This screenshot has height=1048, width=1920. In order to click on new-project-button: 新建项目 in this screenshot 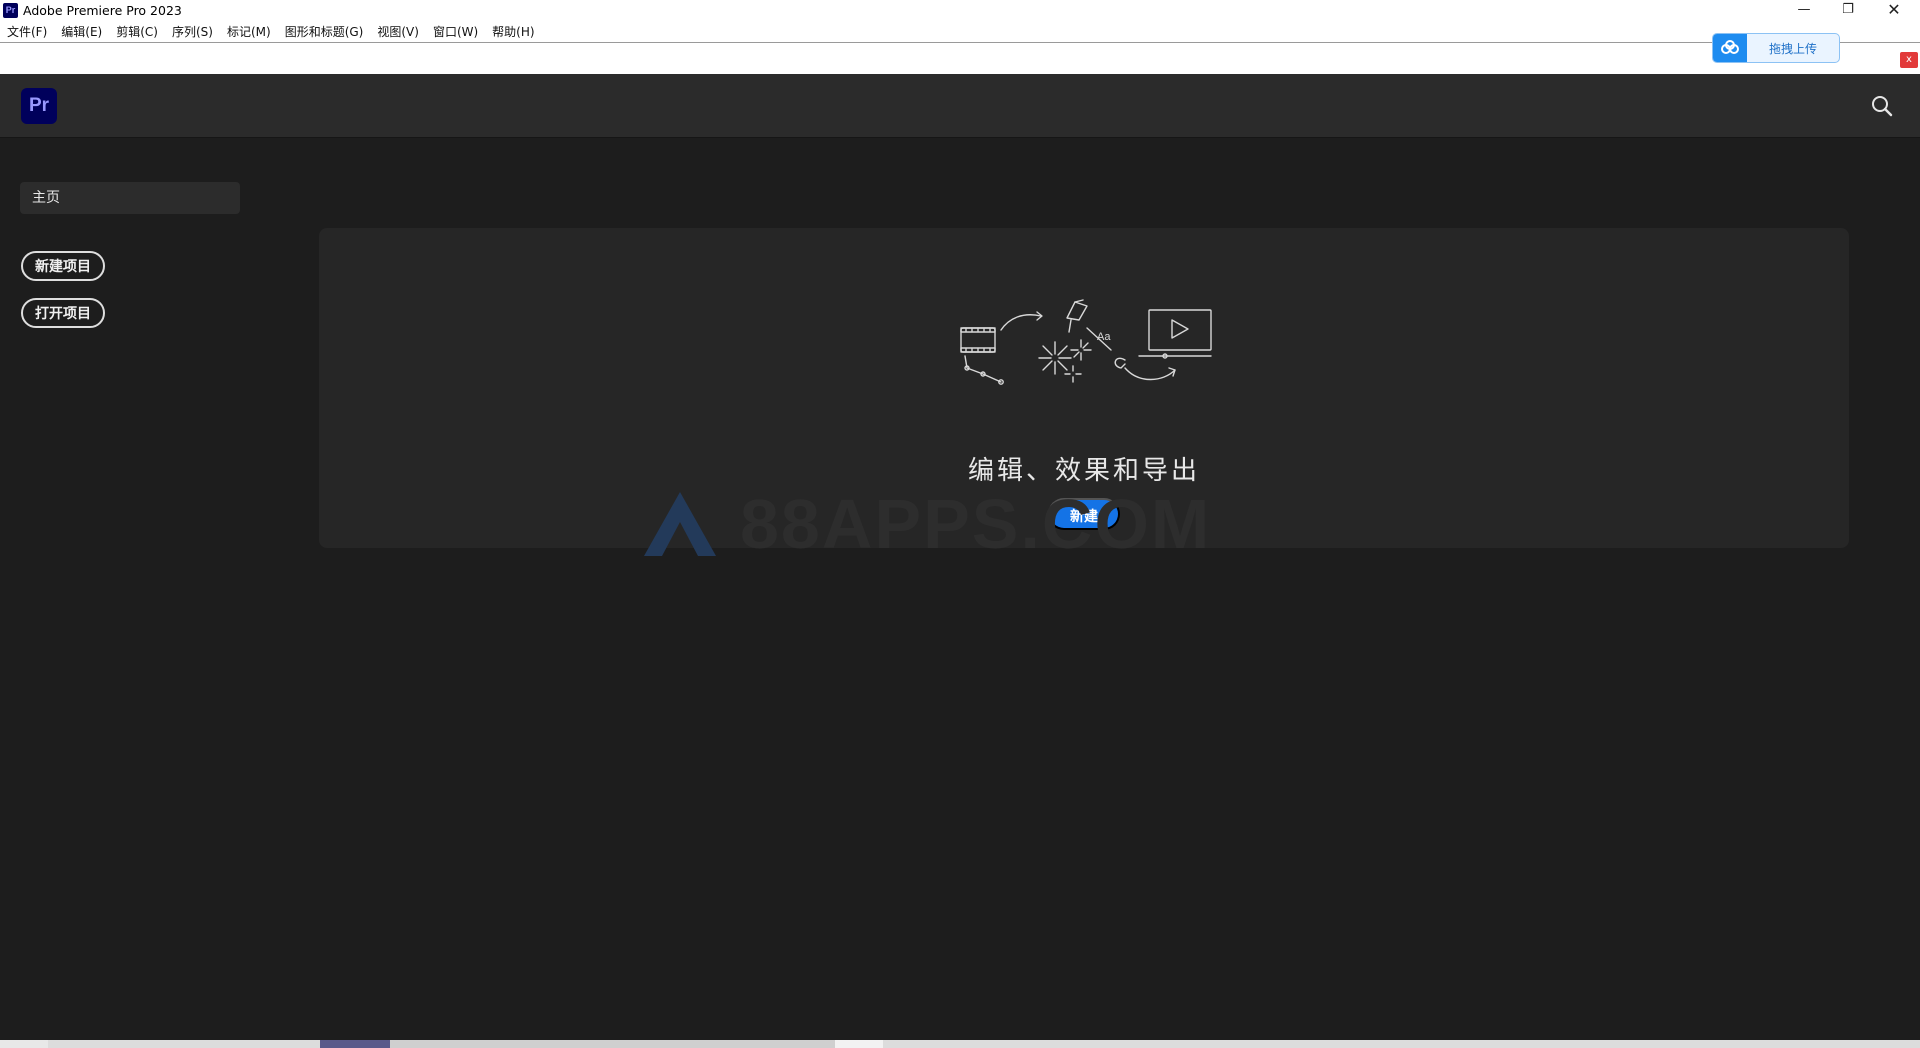, I will do `click(63, 266)`.